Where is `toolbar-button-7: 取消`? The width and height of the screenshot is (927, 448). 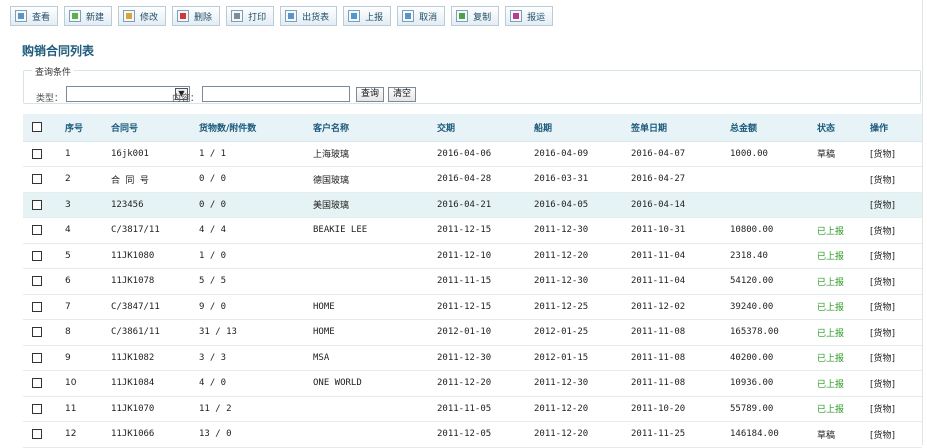 toolbar-button-7: 取消 is located at coordinates (421, 16).